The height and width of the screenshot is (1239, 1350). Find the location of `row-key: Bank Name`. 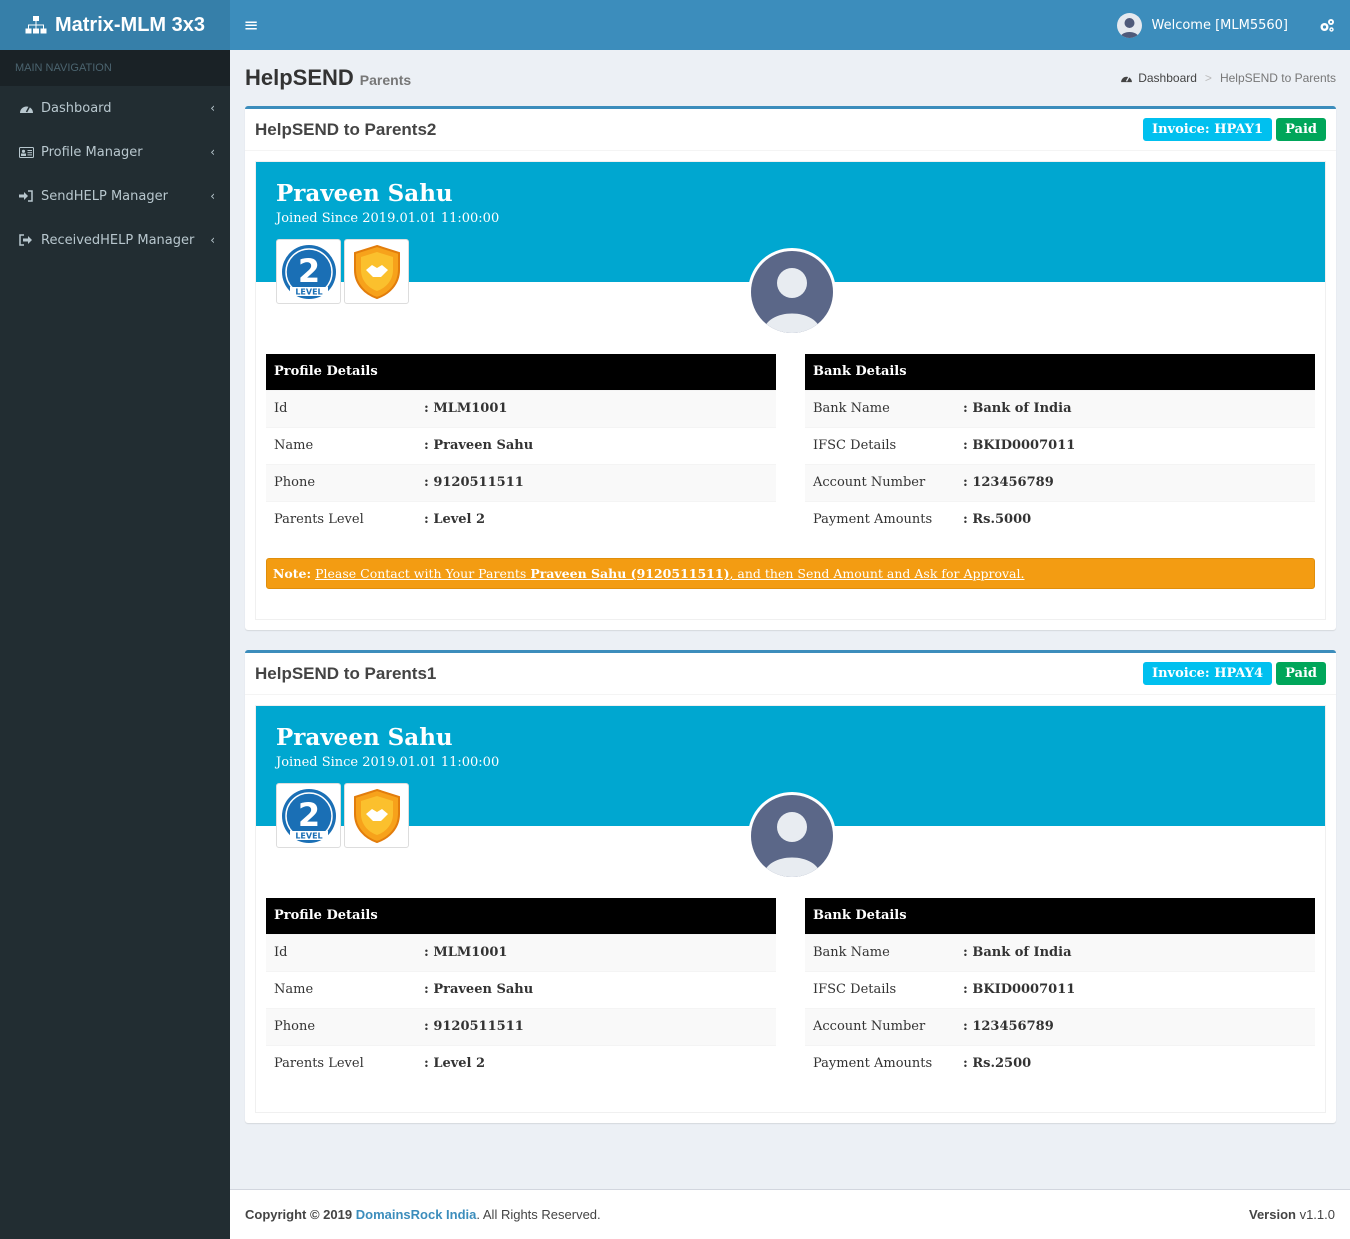

row-key: Bank Name is located at coordinates (880, 952).